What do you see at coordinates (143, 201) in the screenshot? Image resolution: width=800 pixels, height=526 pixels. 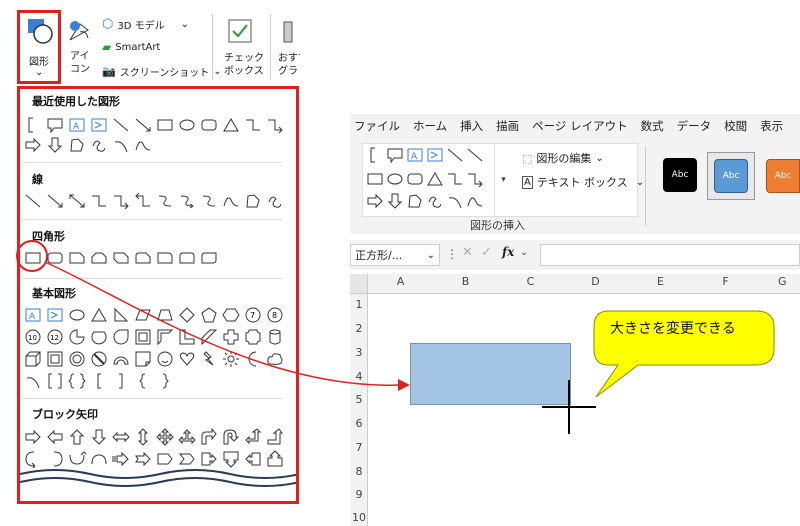 I see `elbow-double-arrow-icon` at bounding box center [143, 201].